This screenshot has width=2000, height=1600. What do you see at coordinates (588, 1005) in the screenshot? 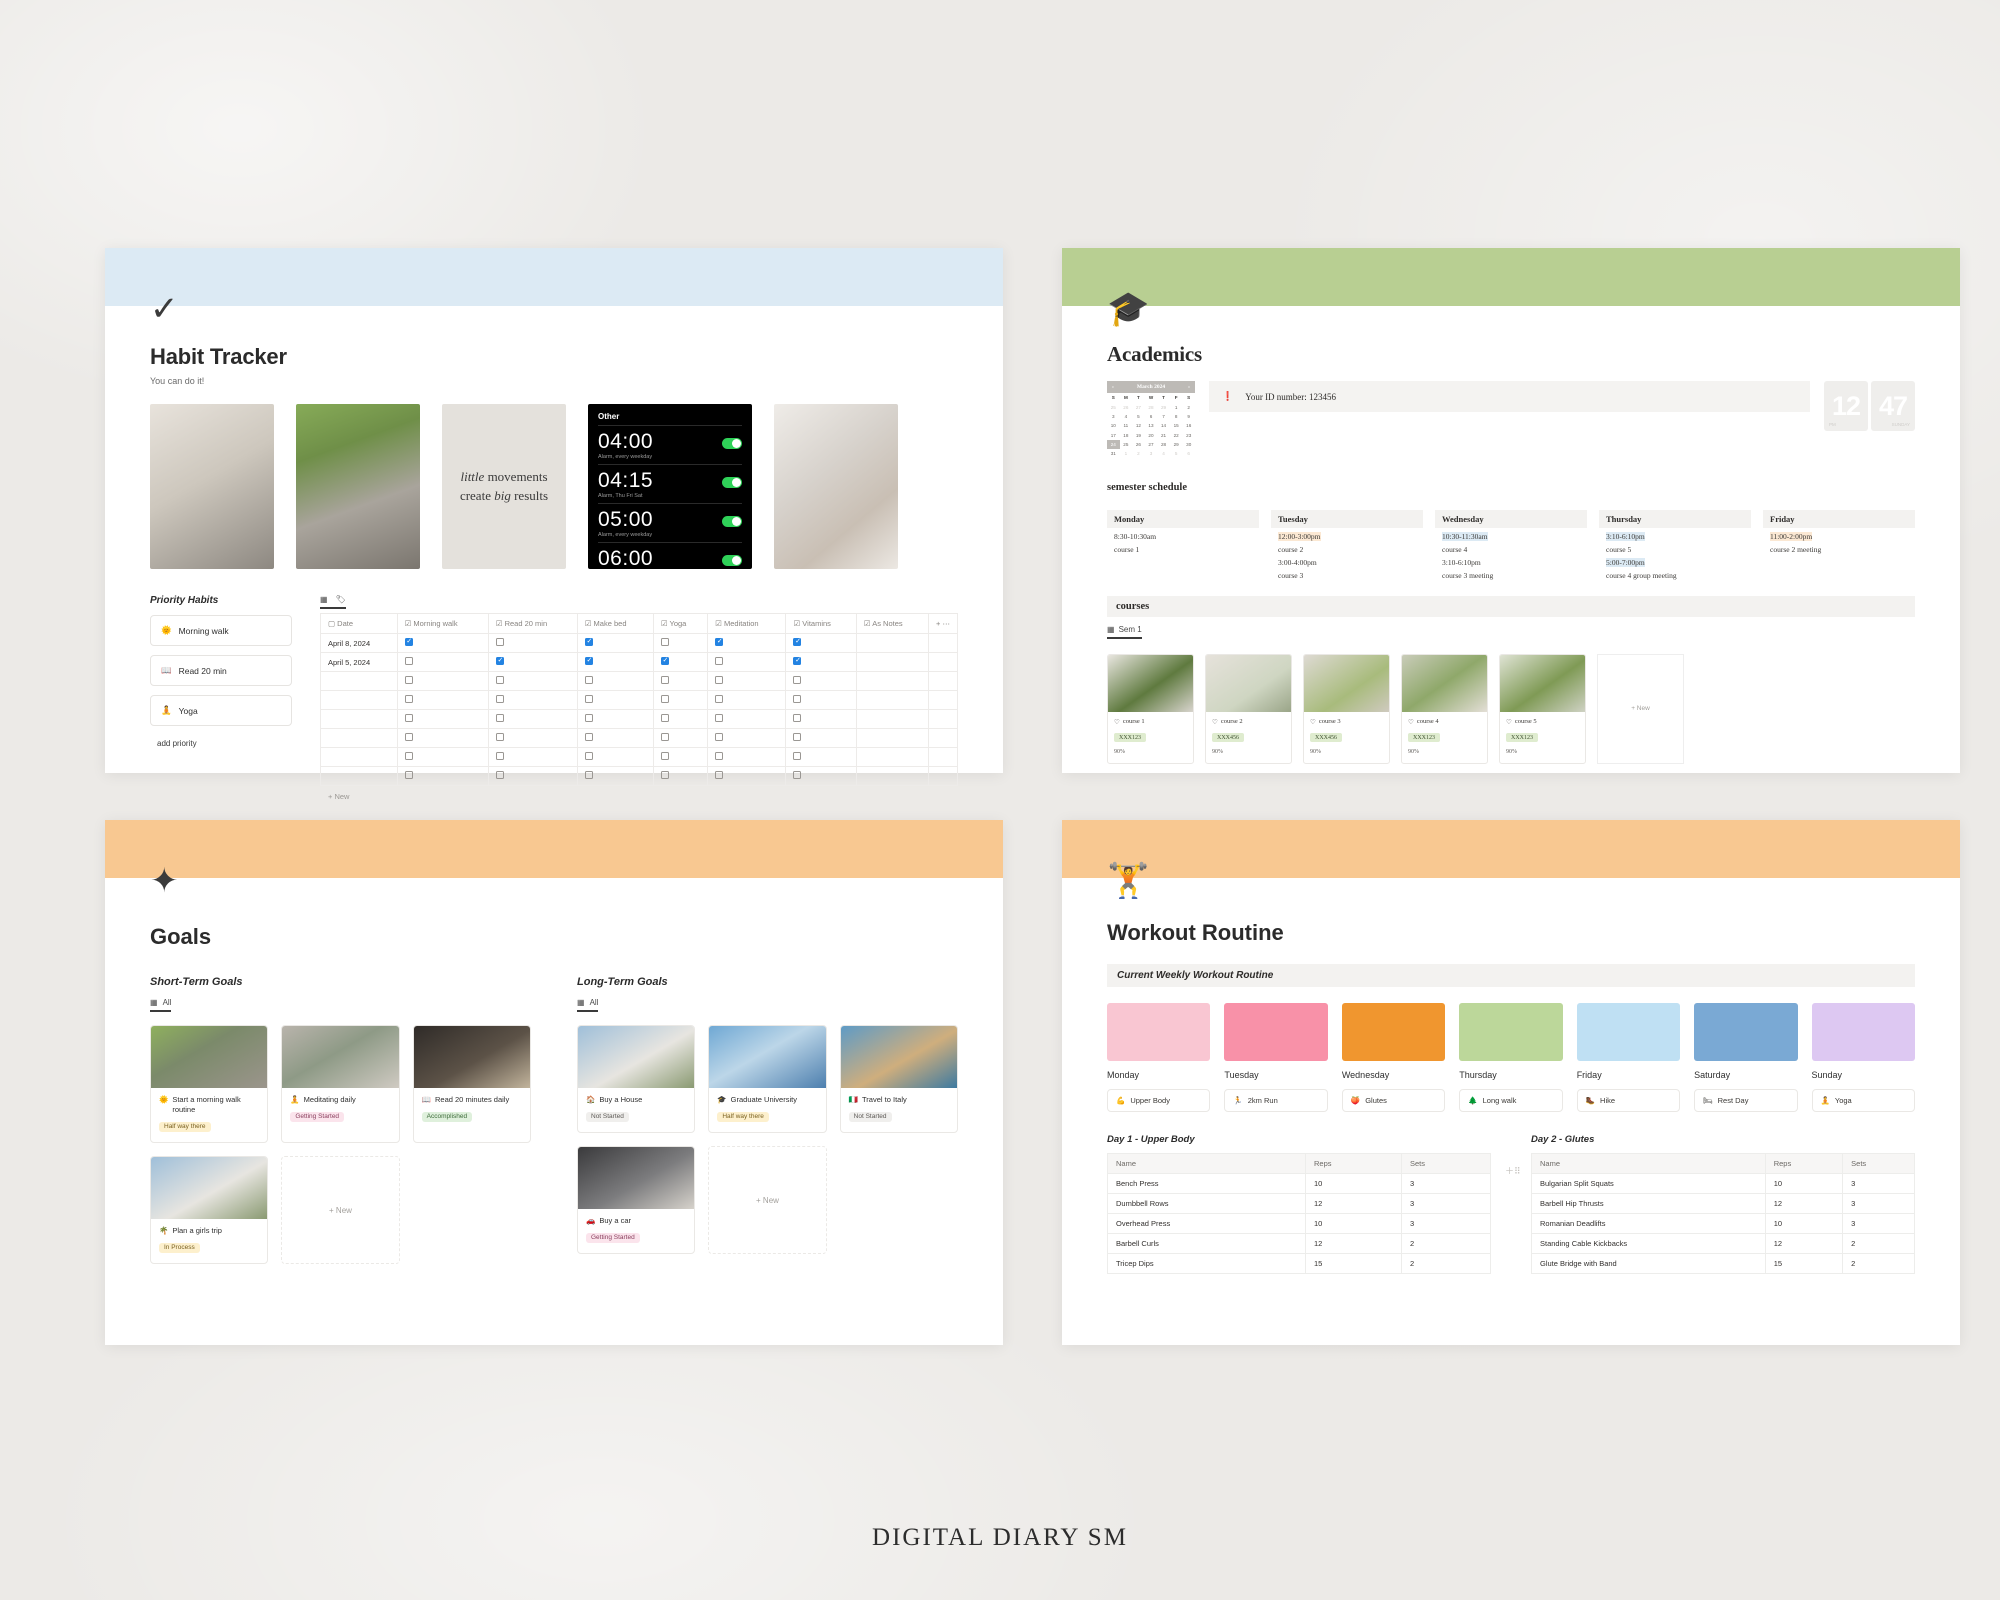
I see `long-term-all-tab: ▦ All` at bounding box center [588, 1005].